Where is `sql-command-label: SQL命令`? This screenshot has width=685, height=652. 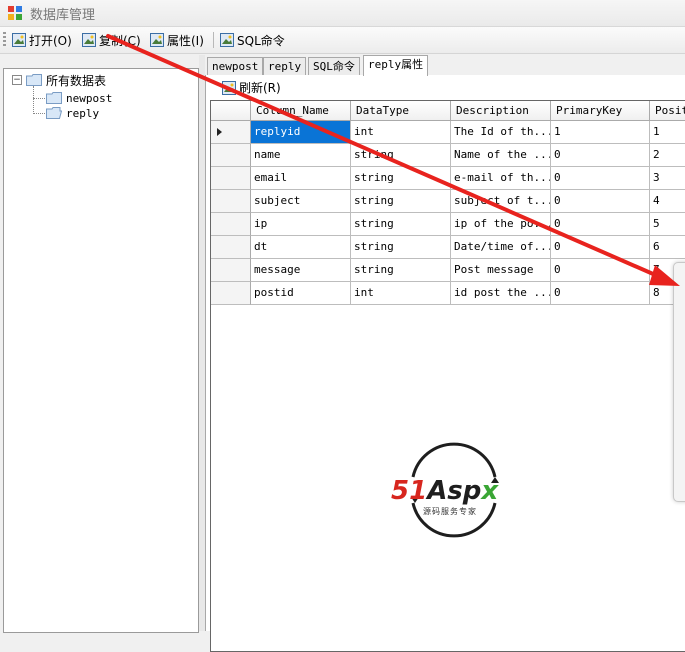
sql-command-label: SQL命令 is located at coordinates (261, 40).